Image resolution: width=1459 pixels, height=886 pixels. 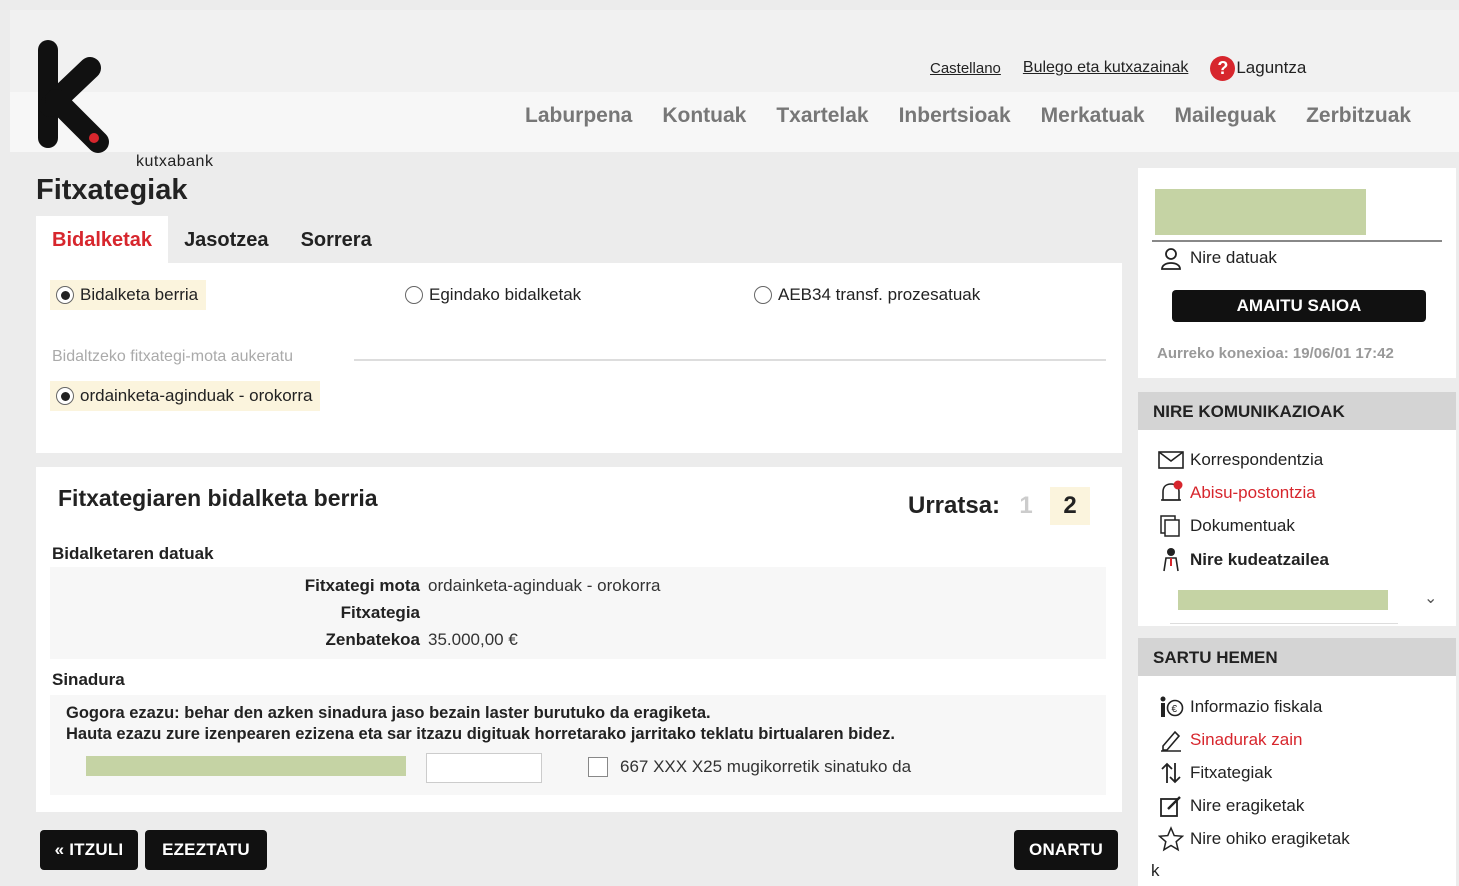 I want to click on sidebar-item-label: Fitxategiak, so click(x=1231, y=772).